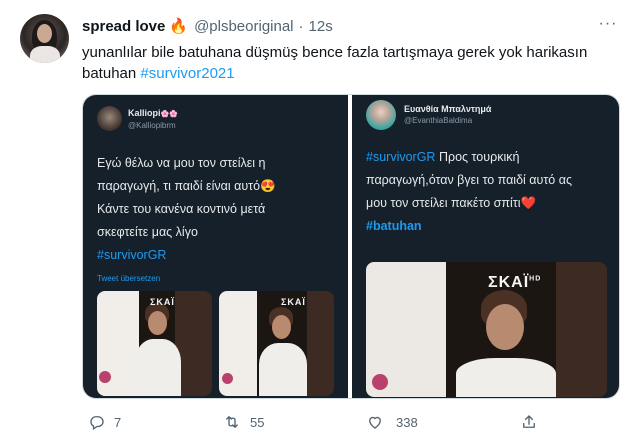 The height and width of the screenshot is (438, 635). What do you see at coordinates (407, 422) in the screenshot?
I see `like-count: 338` at bounding box center [407, 422].